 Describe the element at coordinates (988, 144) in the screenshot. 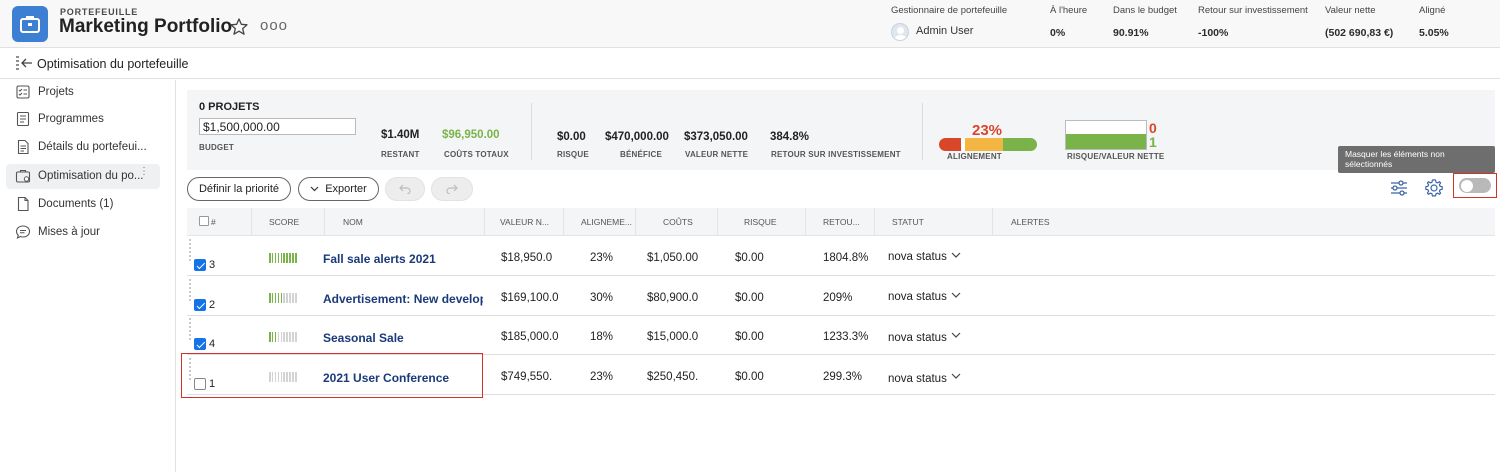

I see `alignment-gauge` at that location.